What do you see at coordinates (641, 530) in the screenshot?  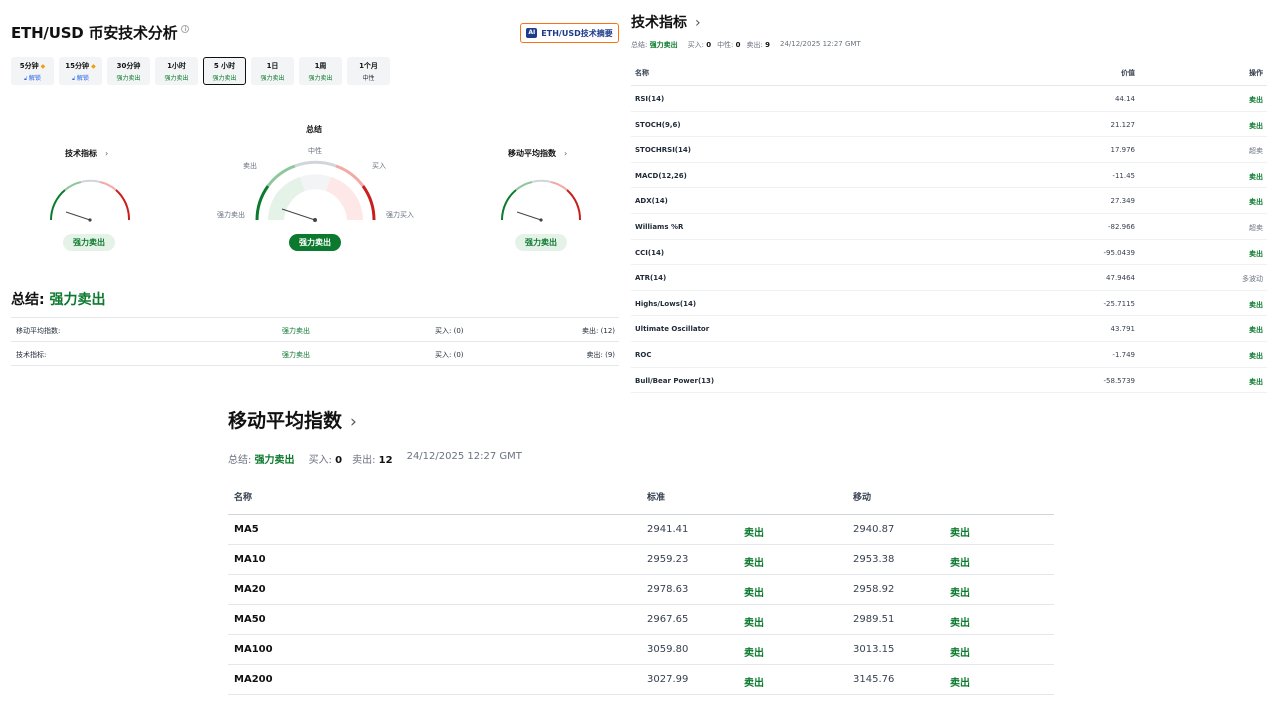 I see `table-row: MA5 2941.41 卖出 2940.87 卖出` at bounding box center [641, 530].